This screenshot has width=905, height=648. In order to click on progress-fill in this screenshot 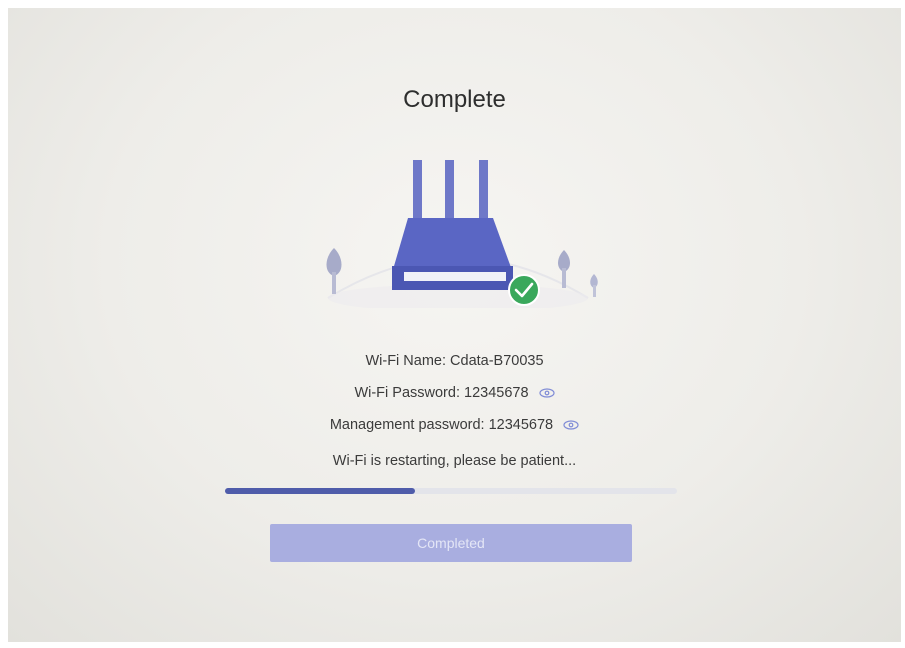, I will do `click(320, 491)`.